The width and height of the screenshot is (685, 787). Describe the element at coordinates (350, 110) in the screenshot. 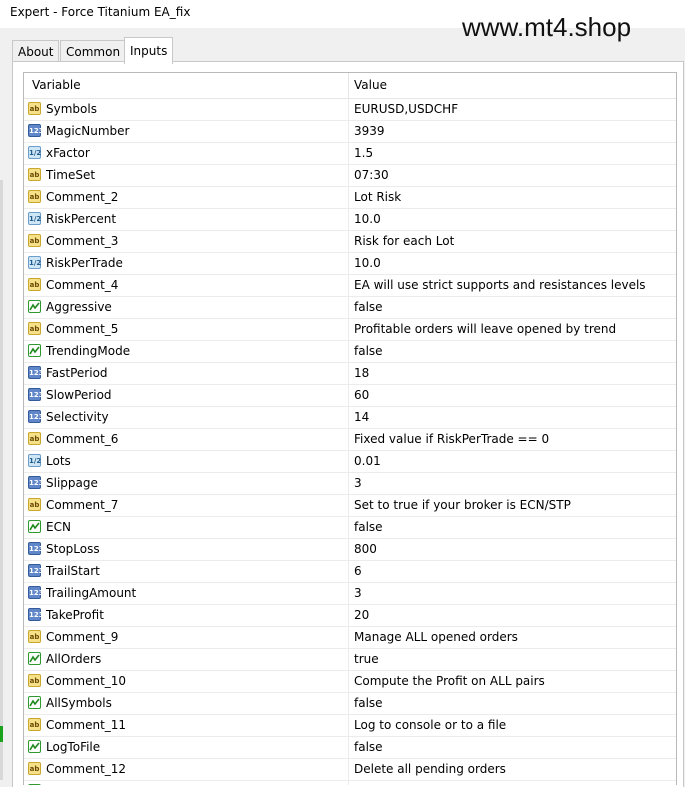

I see `table-row: ab Symbols EURUSD,USDCHF` at that location.